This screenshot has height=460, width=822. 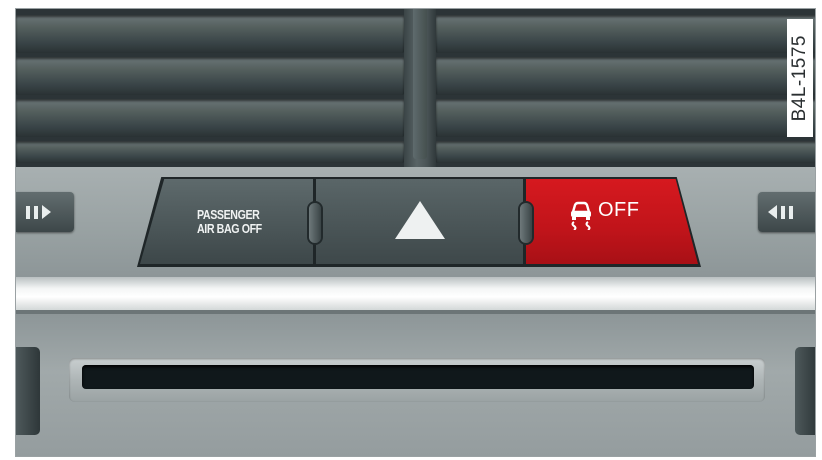 What do you see at coordinates (420, 84) in the screenshot?
I see `vent-center-bar` at bounding box center [420, 84].